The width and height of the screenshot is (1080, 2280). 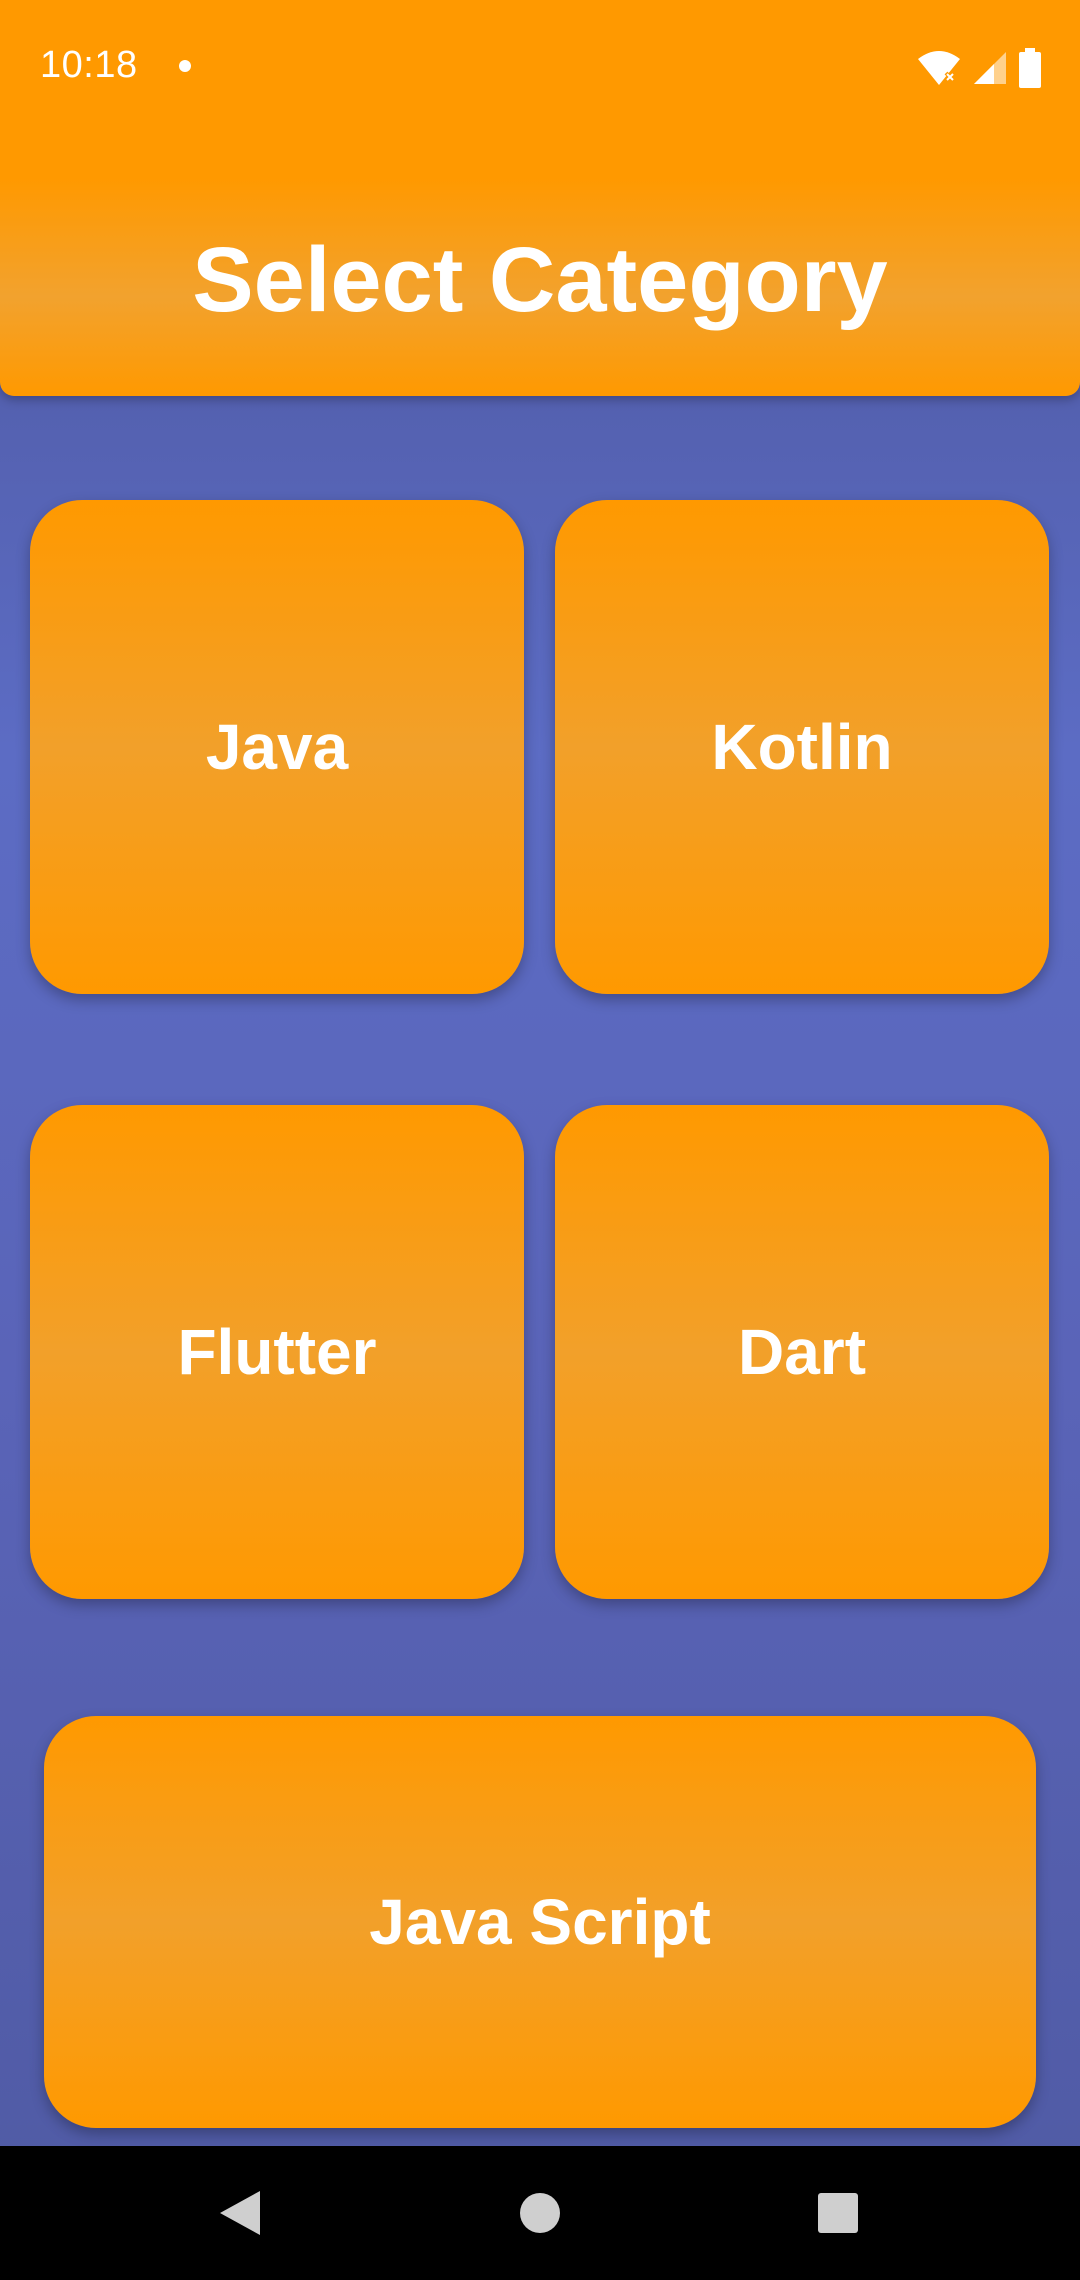 I want to click on home-button, so click(x=540, y=2213).